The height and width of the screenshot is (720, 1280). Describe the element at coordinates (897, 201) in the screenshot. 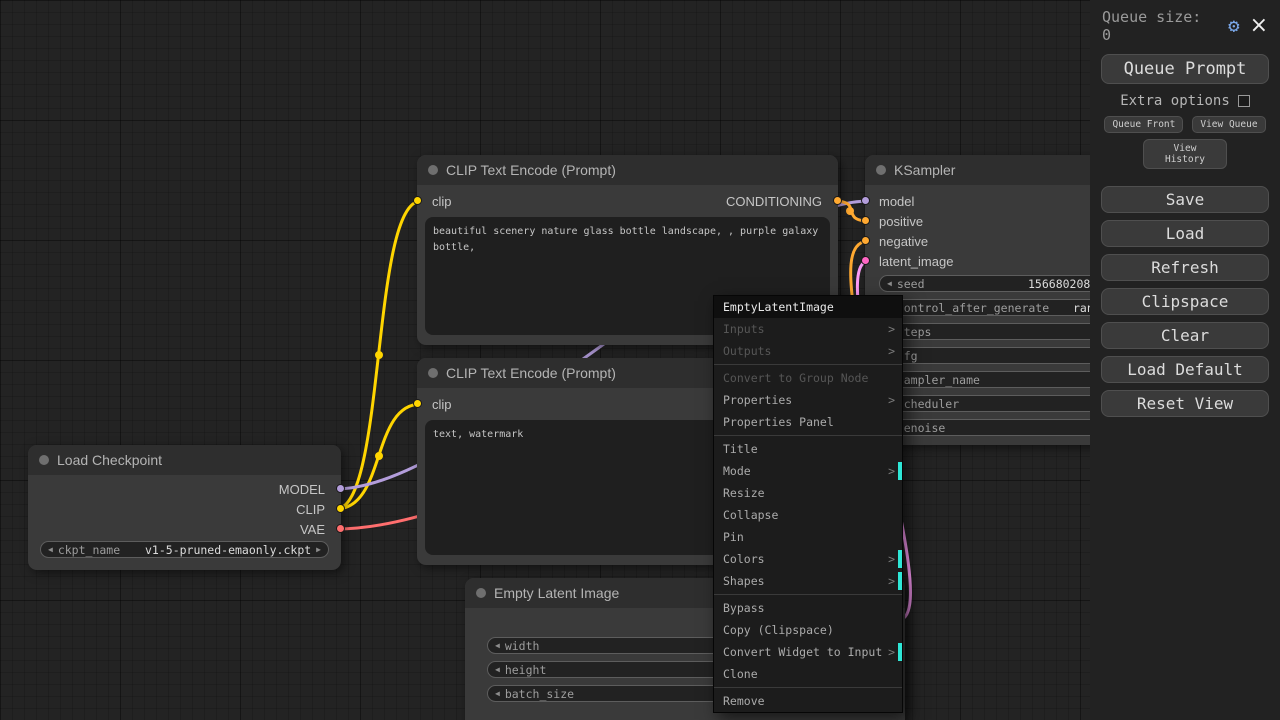

I see `model-input-label: model` at that location.